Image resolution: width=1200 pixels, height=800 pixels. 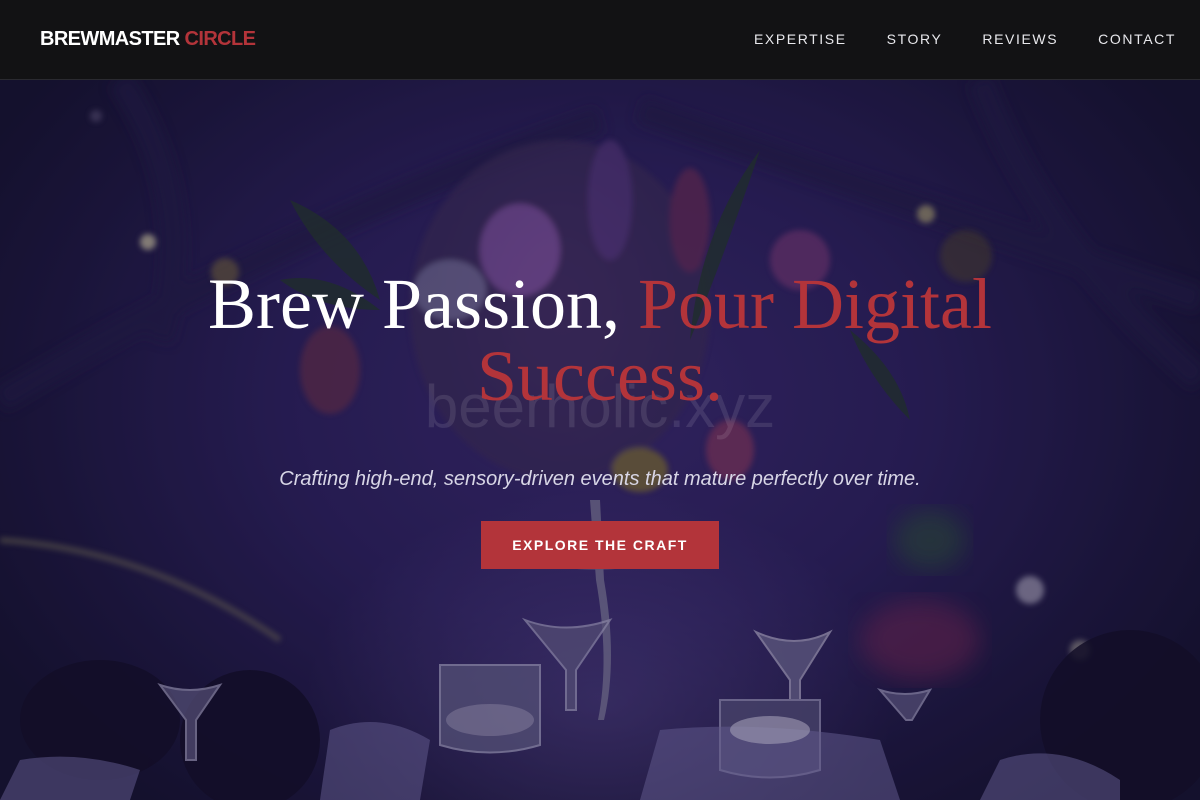 I want to click on main-nav: EXPERTISE STORY REVIEWS CONTACT, so click(x=965, y=39).